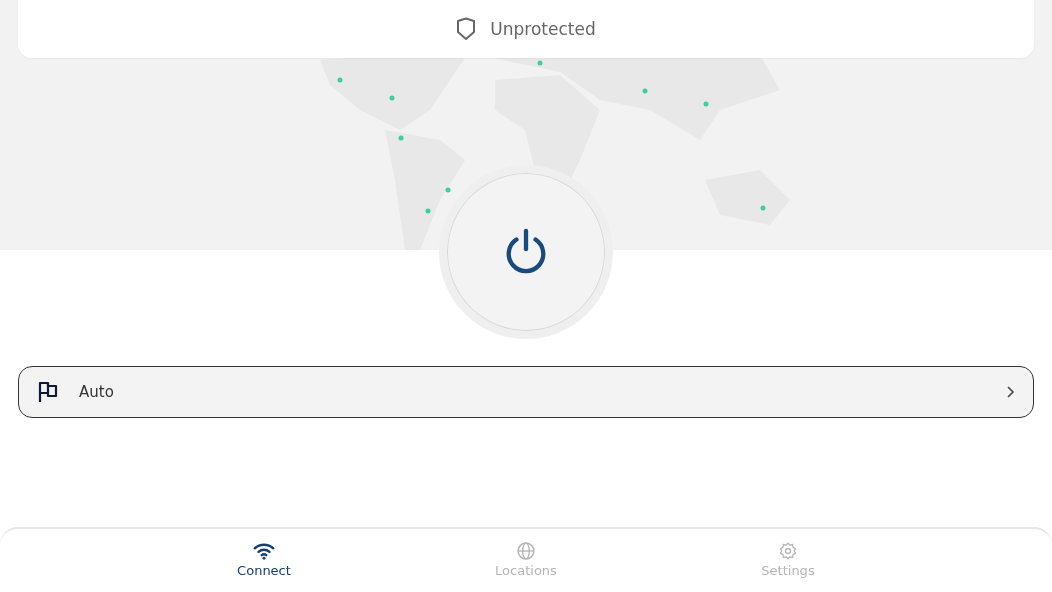 The width and height of the screenshot is (1052, 592). What do you see at coordinates (1010, 392) in the screenshot?
I see `chevron-right-icon` at bounding box center [1010, 392].